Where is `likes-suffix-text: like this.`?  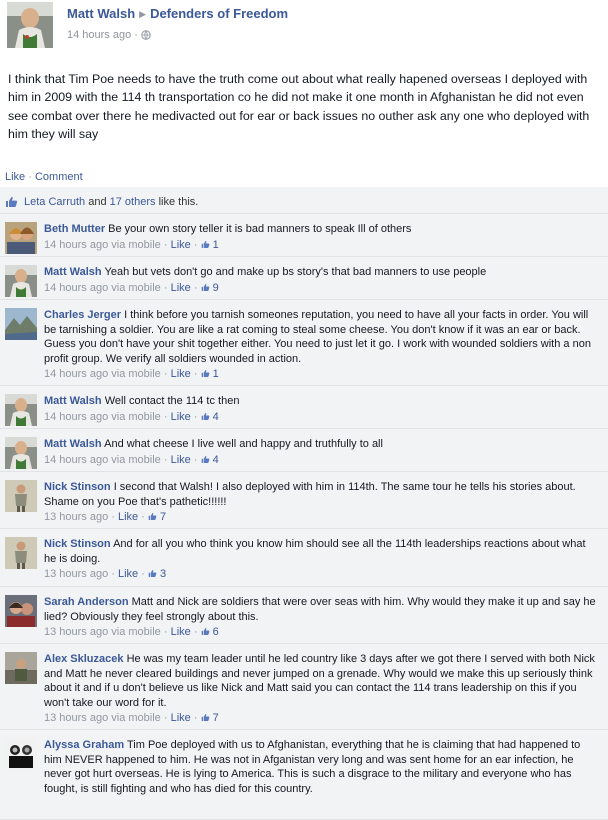
likes-suffix-text: like this. is located at coordinates (178, 202).